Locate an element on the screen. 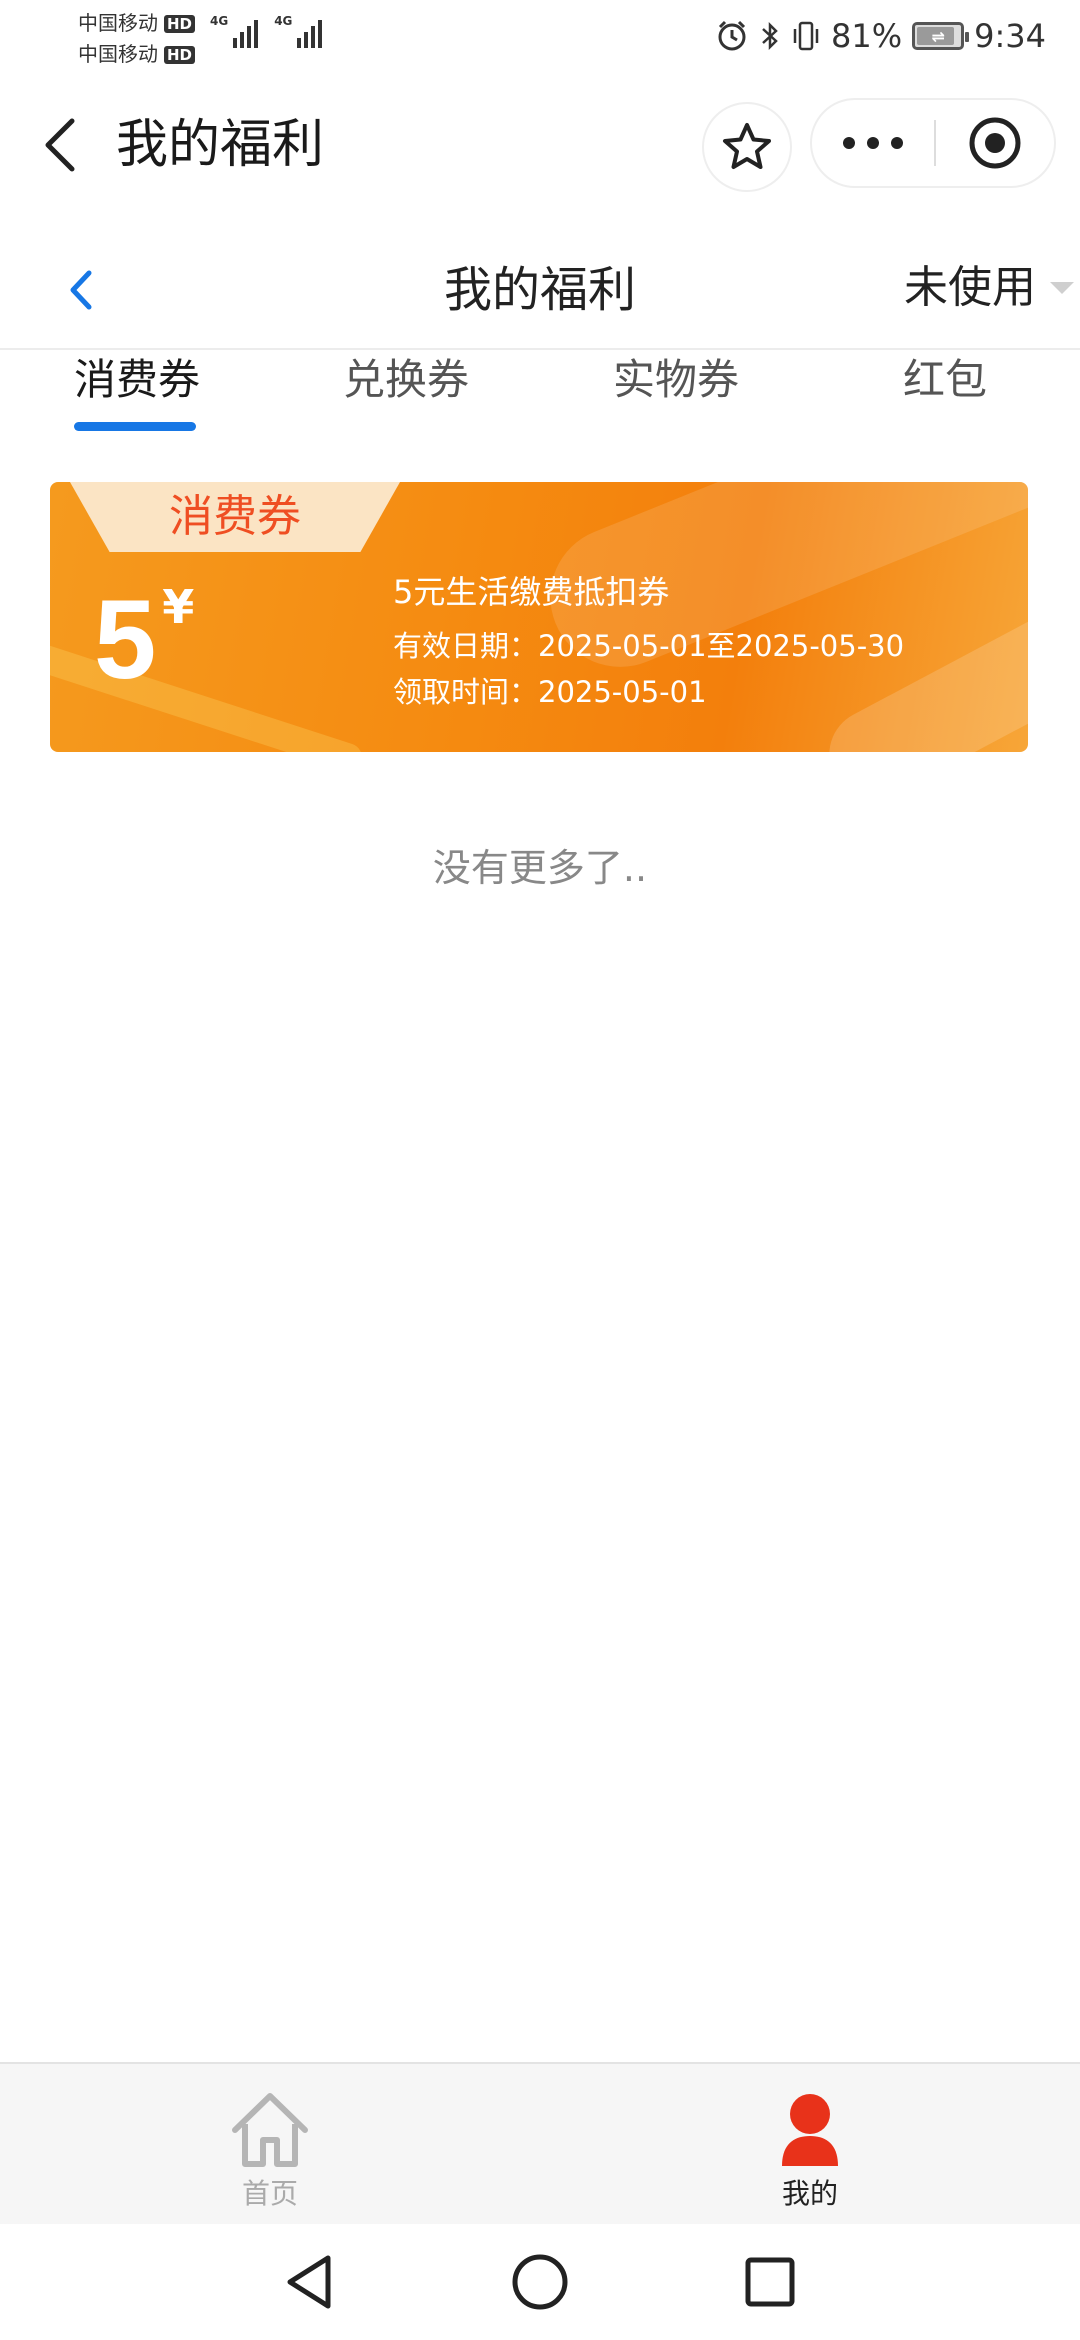  coupon-valid-period: 有效日期：2025-05-01至2025-05-30 is located at coordinates (649, 646).